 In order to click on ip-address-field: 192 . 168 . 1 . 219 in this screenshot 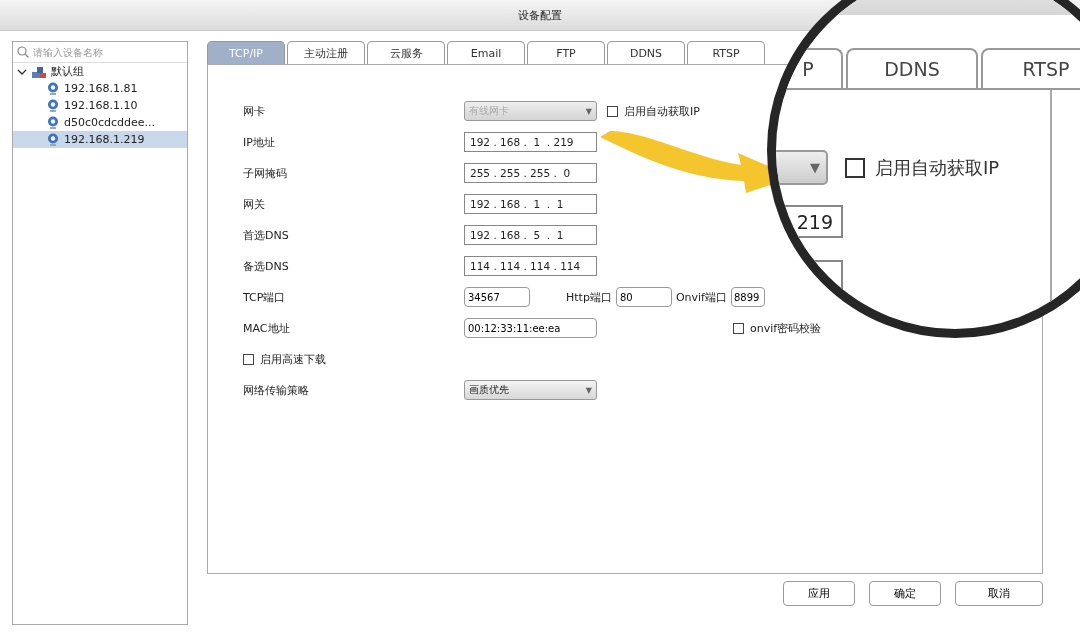, I will do `click(530, 142)`.